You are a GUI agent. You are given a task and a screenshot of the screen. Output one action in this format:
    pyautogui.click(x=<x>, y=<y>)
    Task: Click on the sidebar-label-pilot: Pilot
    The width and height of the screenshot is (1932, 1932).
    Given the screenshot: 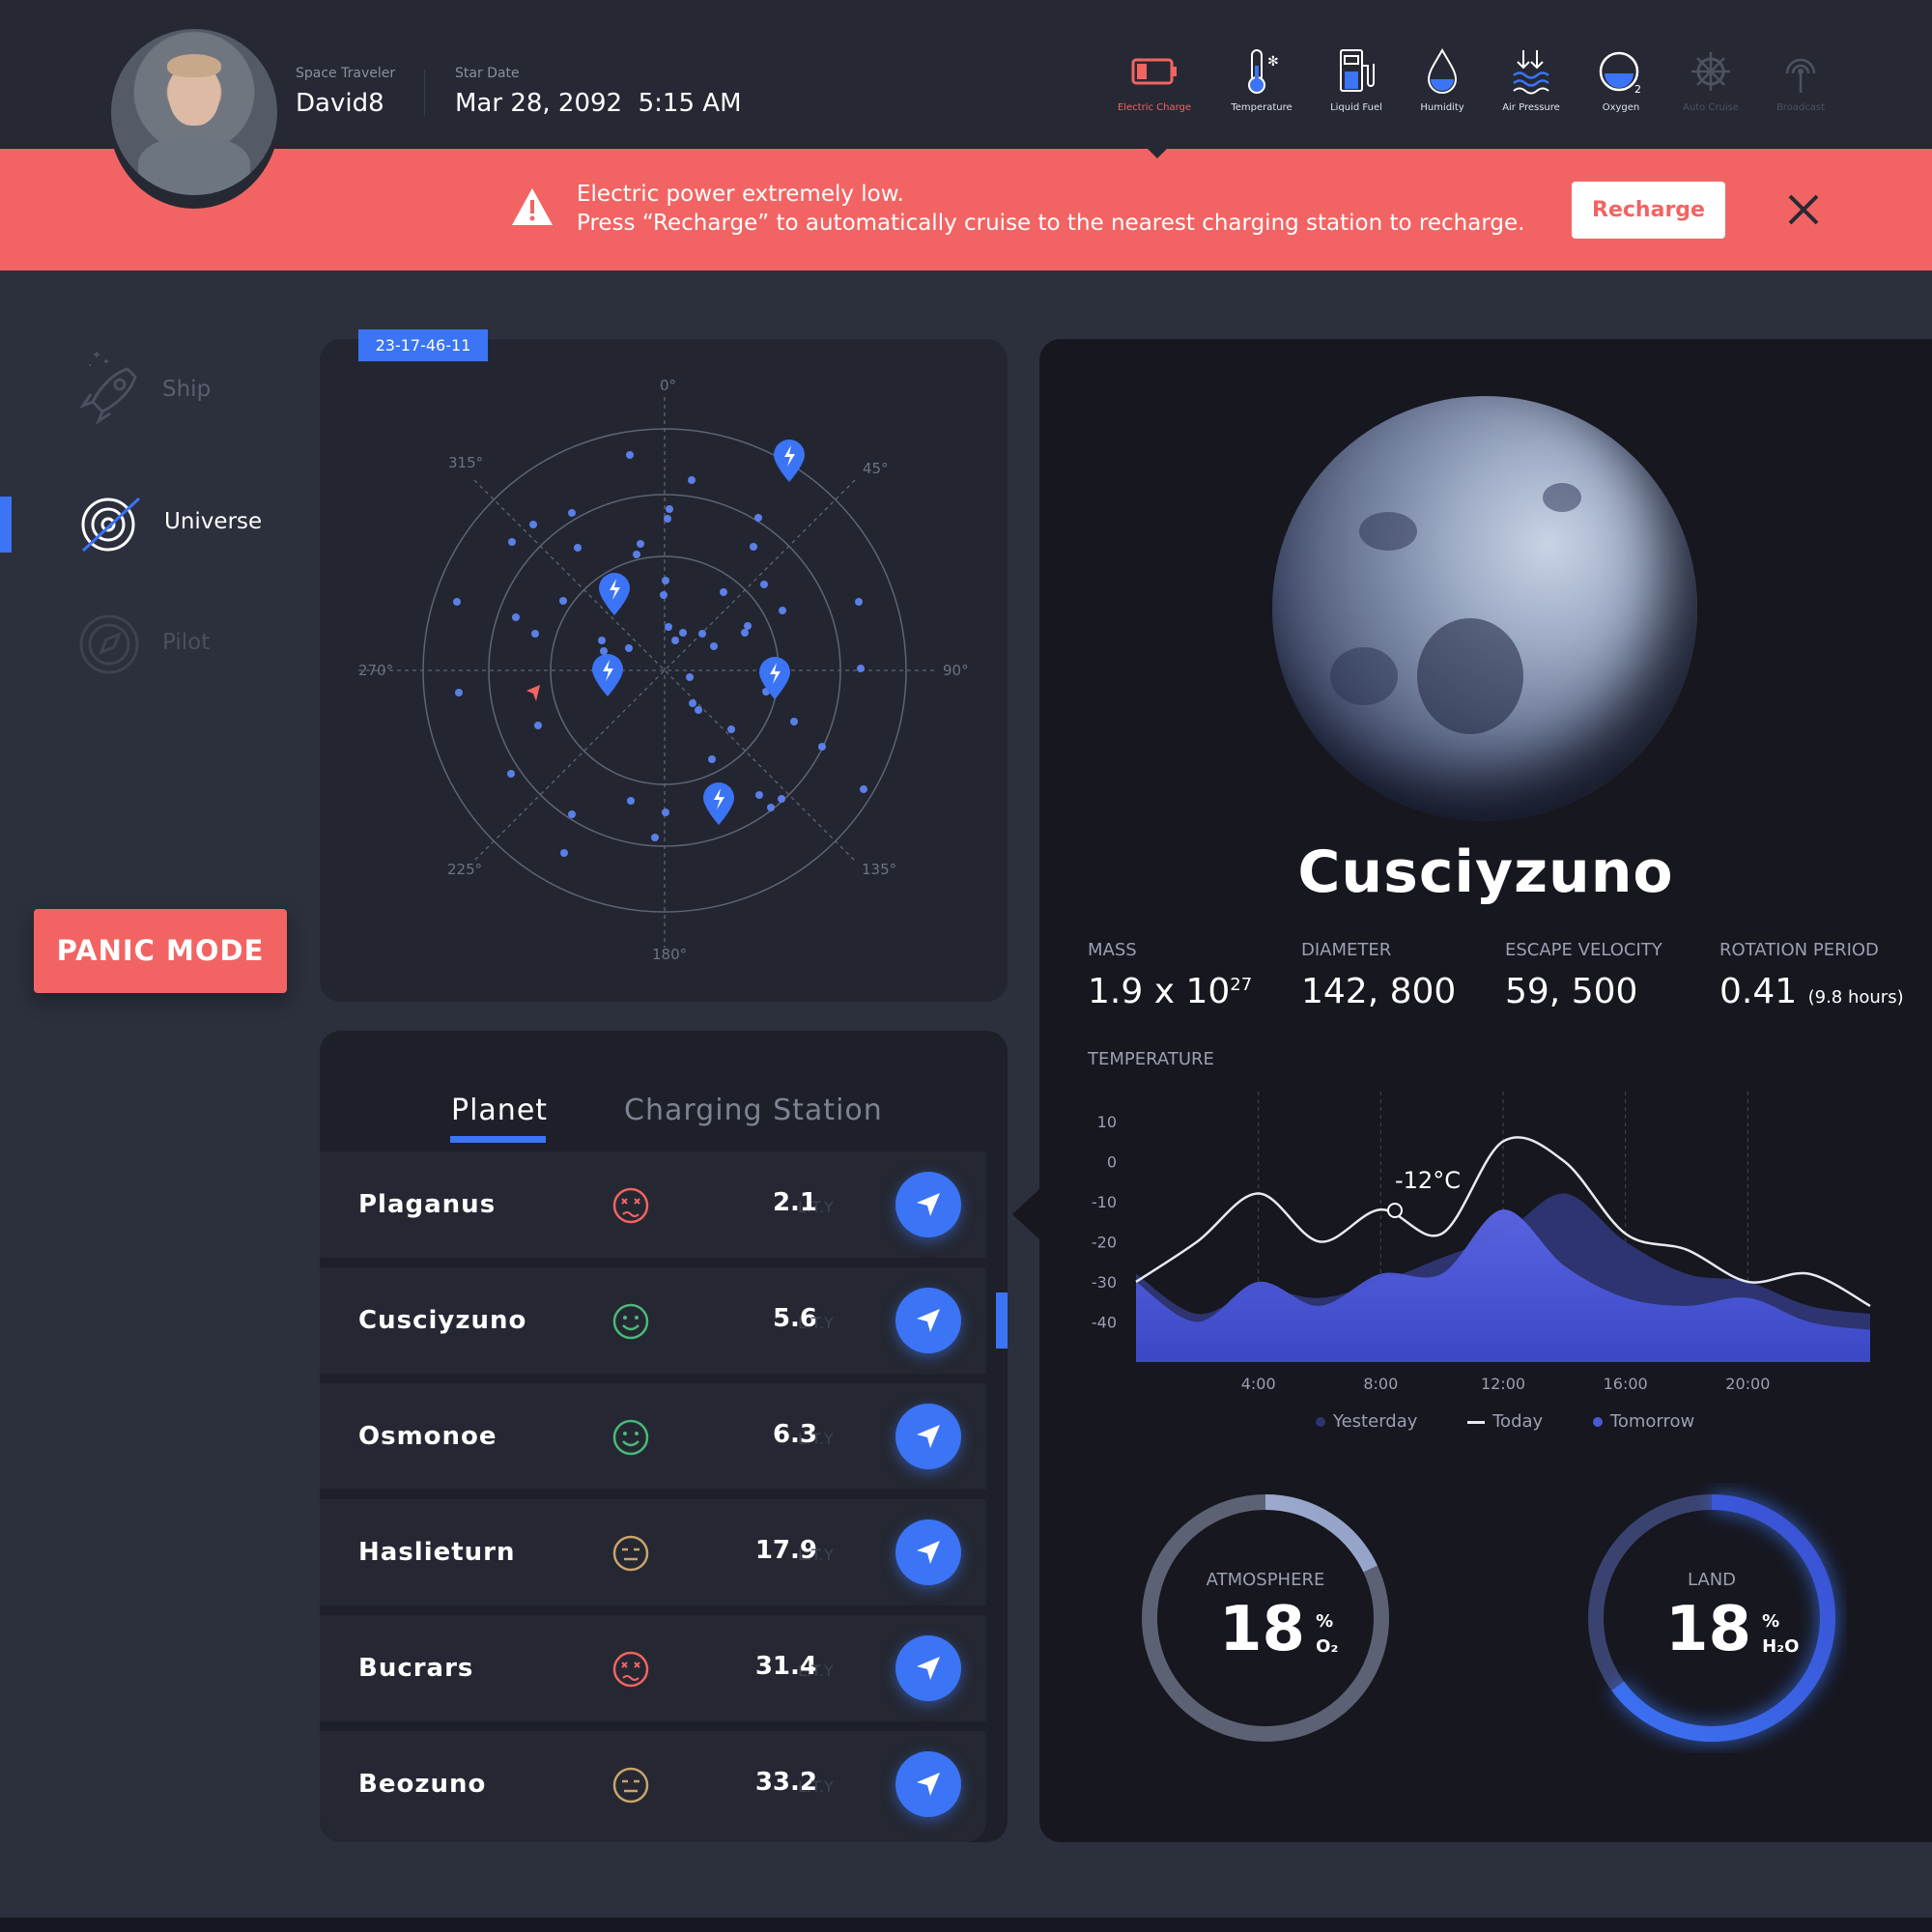 What is the action you would take?
    pyautogui.click(x=186, y=642)
    